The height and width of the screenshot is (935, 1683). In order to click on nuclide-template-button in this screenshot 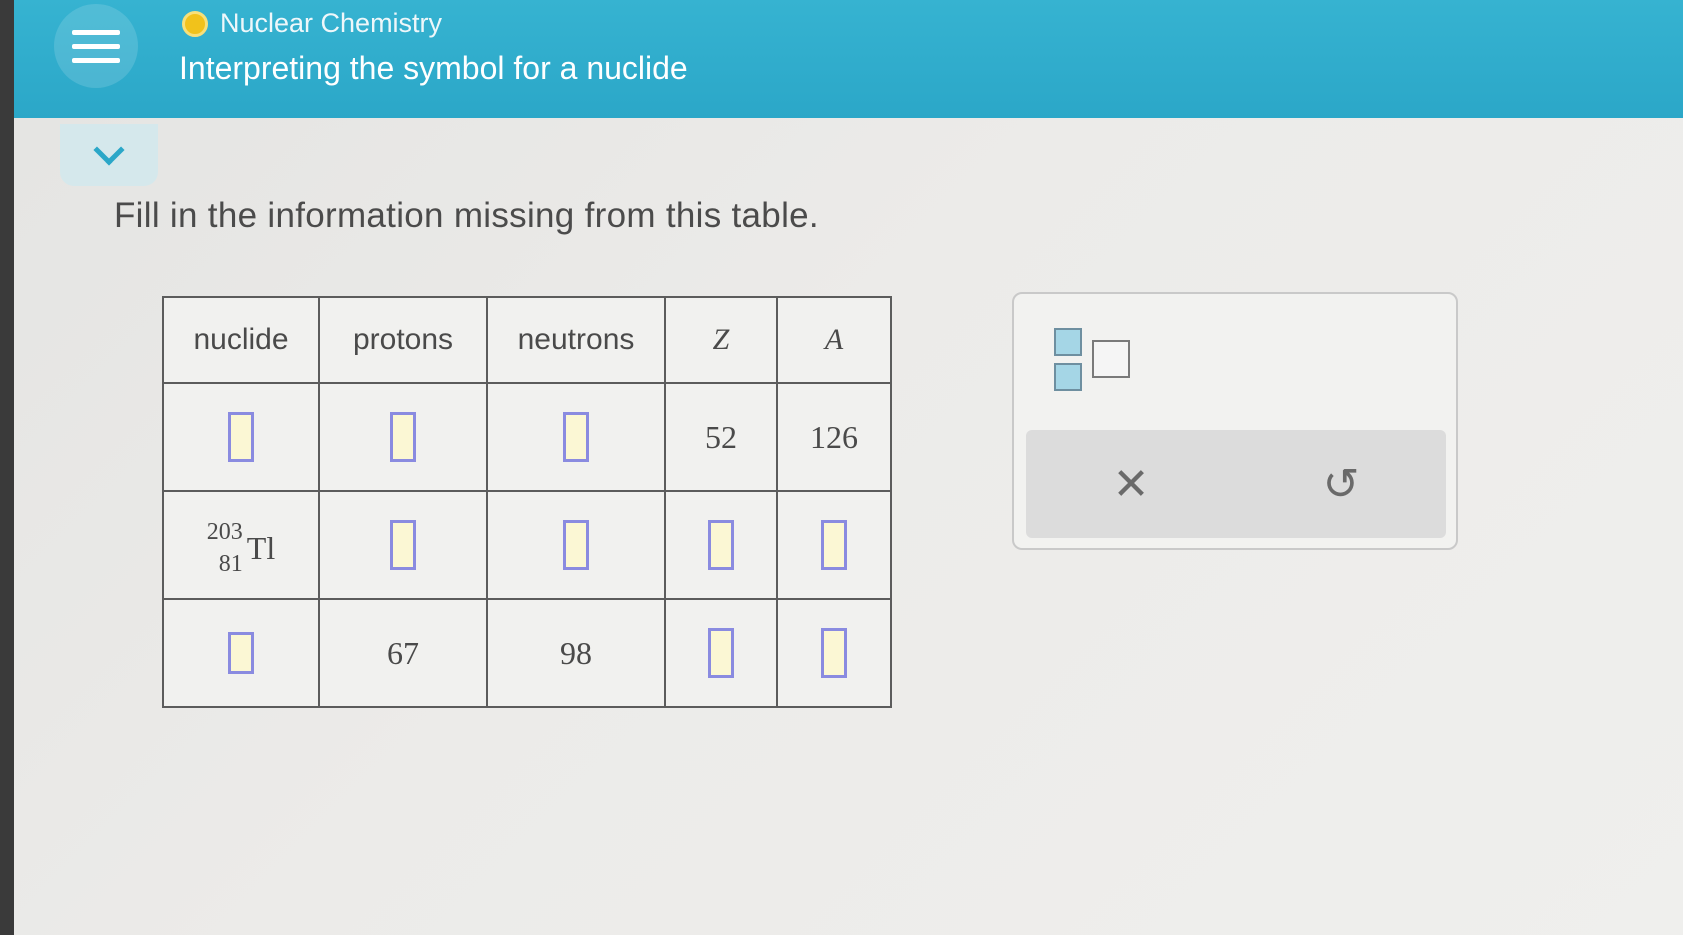, I will do `click(1094, 363)`.